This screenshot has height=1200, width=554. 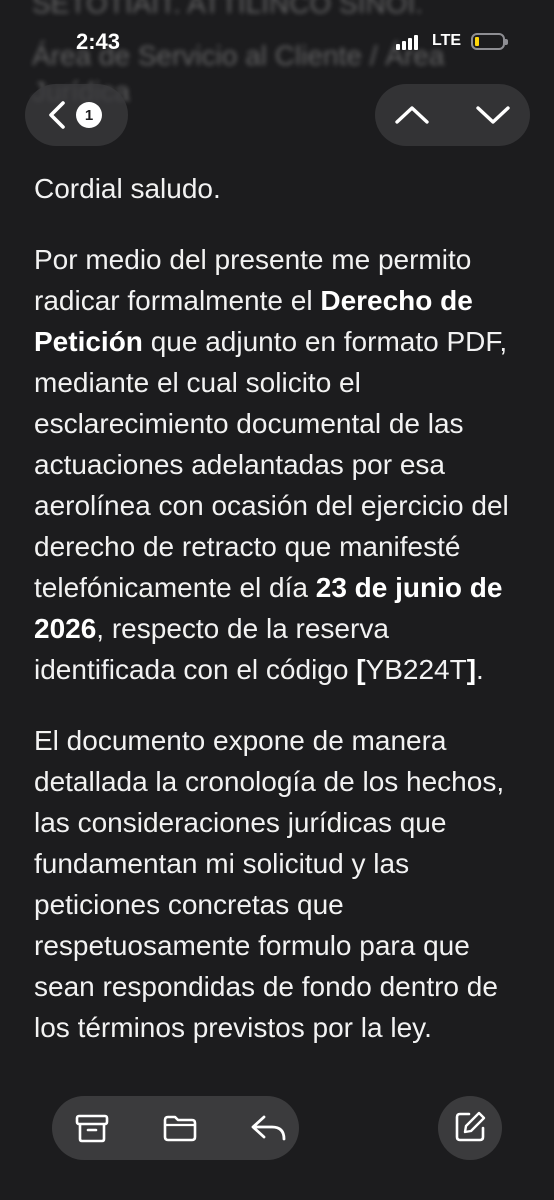 I want to click on battery-level, so click(x=477, y=41).